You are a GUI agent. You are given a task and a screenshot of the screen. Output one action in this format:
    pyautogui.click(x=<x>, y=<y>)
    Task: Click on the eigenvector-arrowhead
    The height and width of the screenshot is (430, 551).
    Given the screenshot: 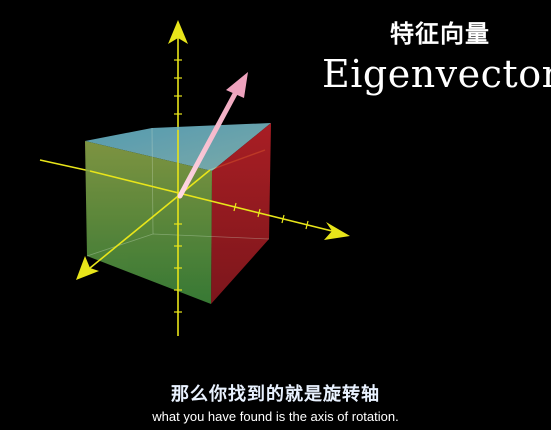 What is the action you would take?
    pyautogui.click(x=237, y=85)
    